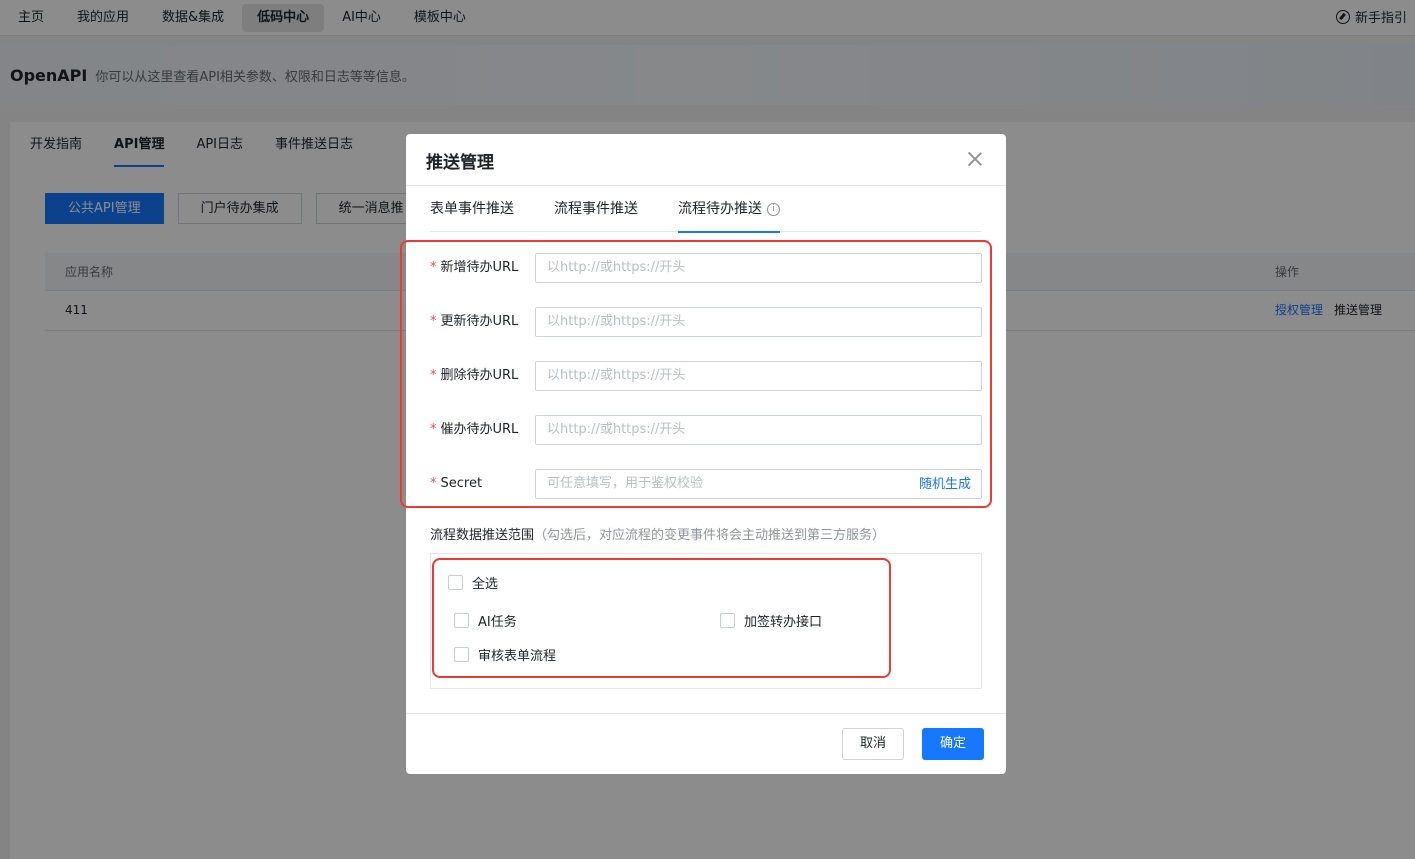 The width and height of the screenshot is (1415, 859). I want to click on tab-flow-todo-push-label: 流程待办推送, so click(720, 209).